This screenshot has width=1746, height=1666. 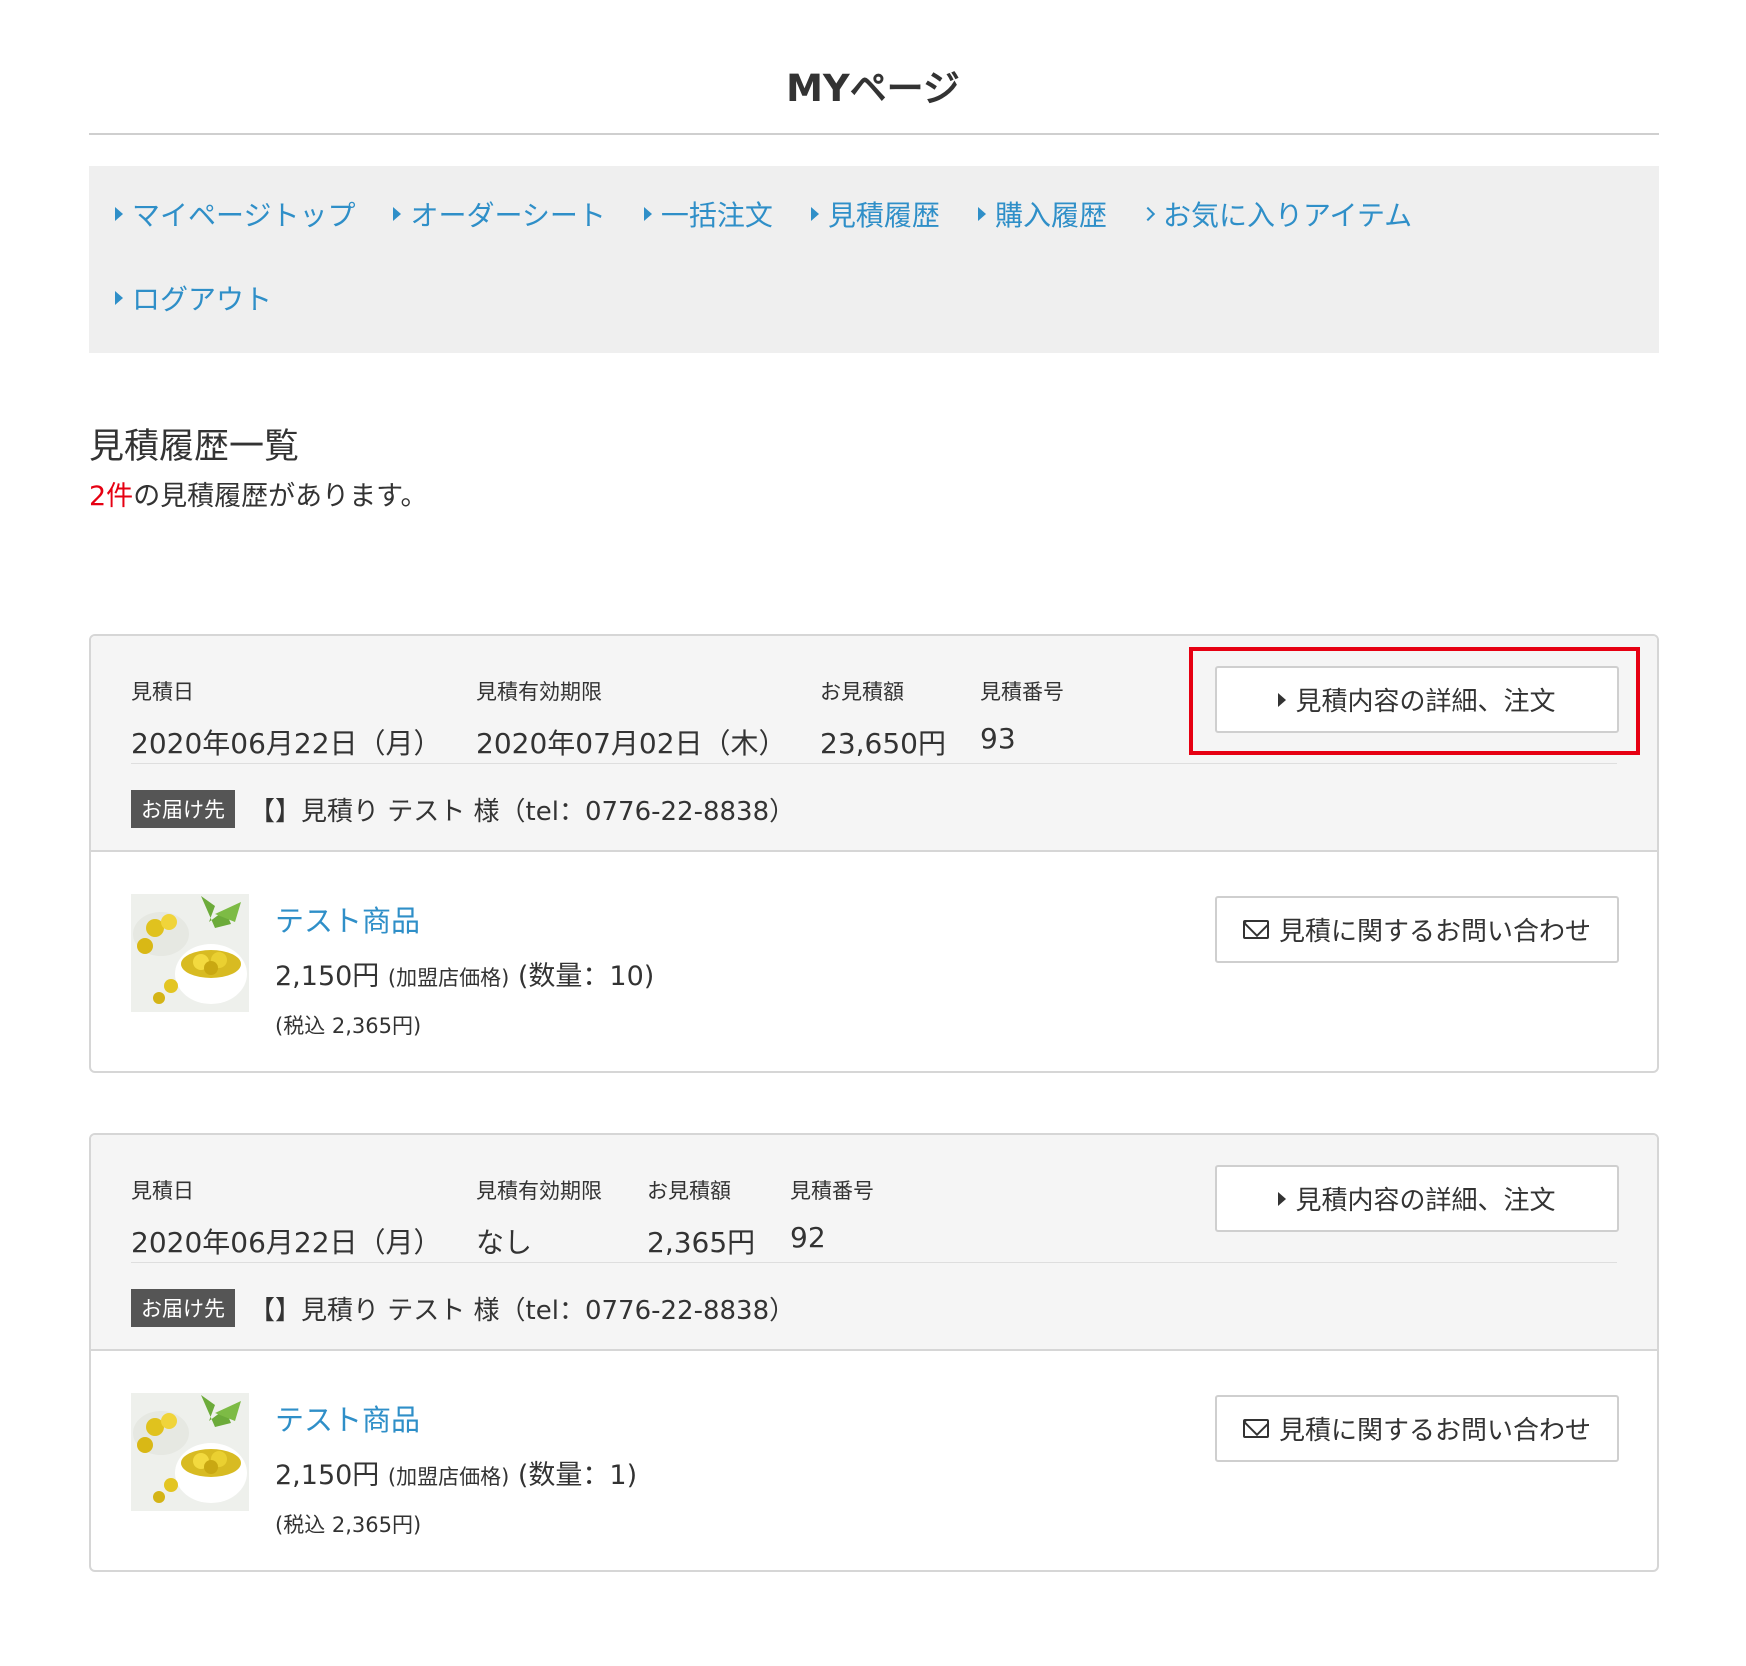 I want to click on nav-item-favorites: お気に入りアイテム, so click(x=1276, y=214).